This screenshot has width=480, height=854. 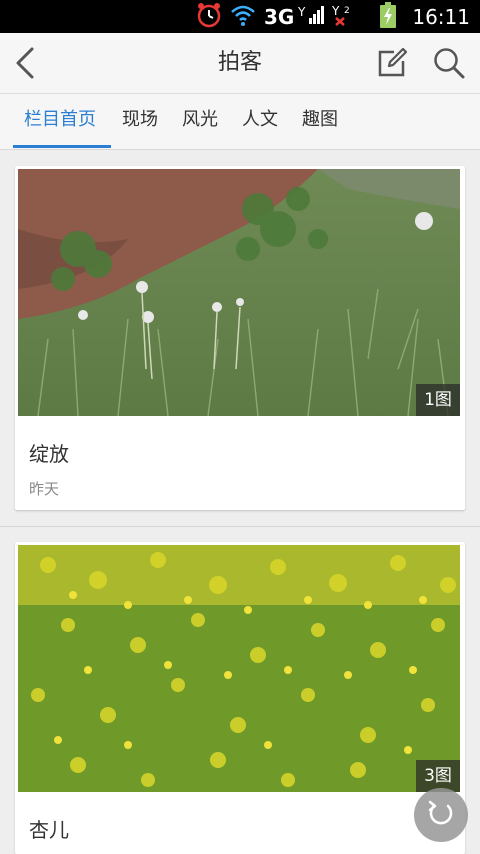 What do you see at coordinates (260, 121) in the screenshot?
I see `tab-culture: 人文` at bounding box center [260, 121].